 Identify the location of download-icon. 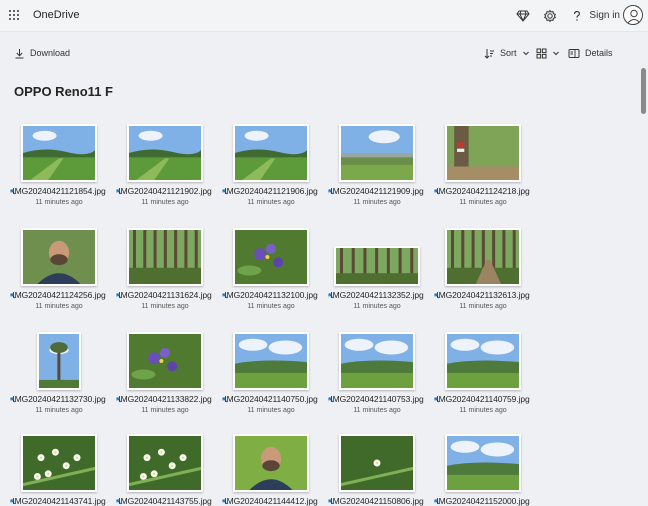
(19, 53).